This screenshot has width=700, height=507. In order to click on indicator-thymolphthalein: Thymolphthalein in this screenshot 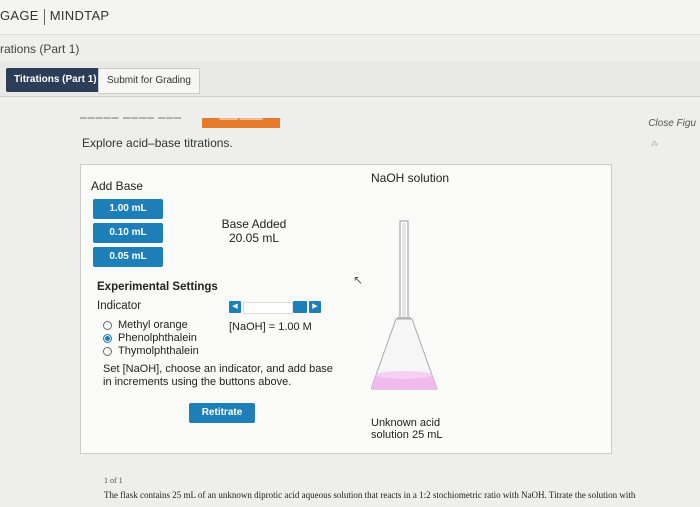, I will do `click(151, 351)`.